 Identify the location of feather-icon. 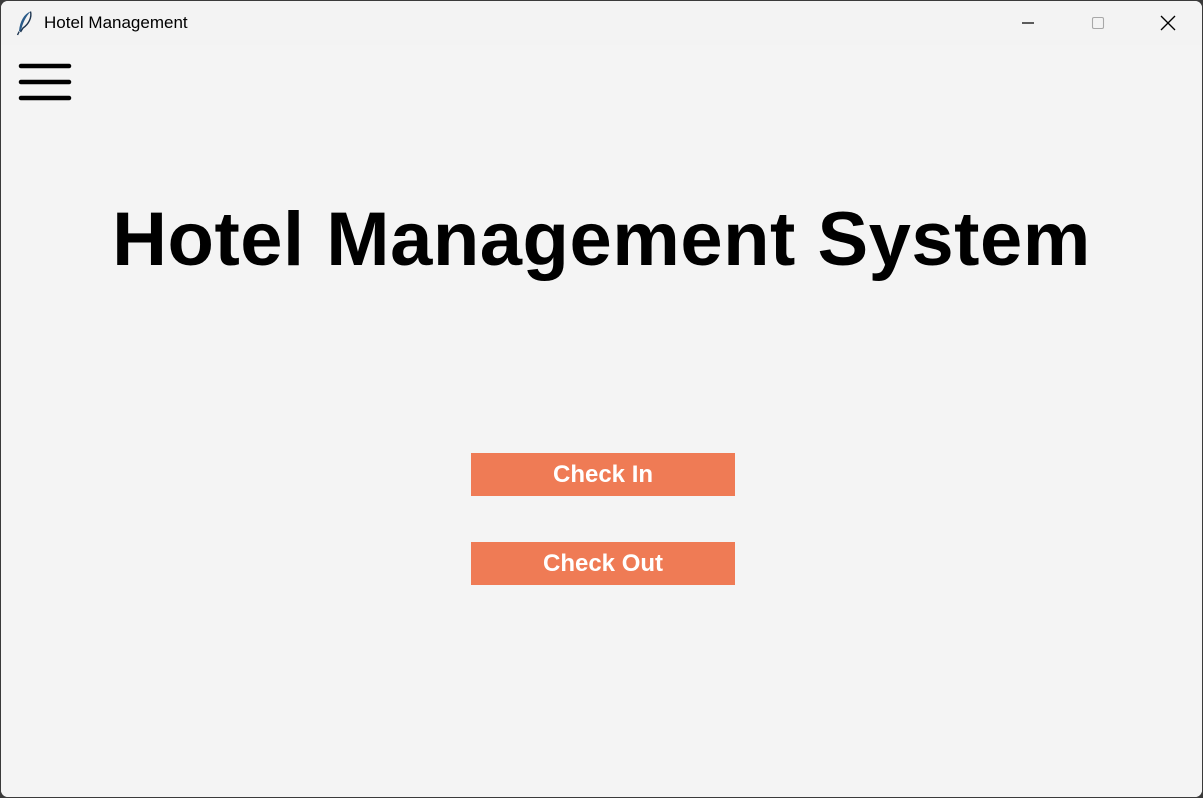
(24, 23).